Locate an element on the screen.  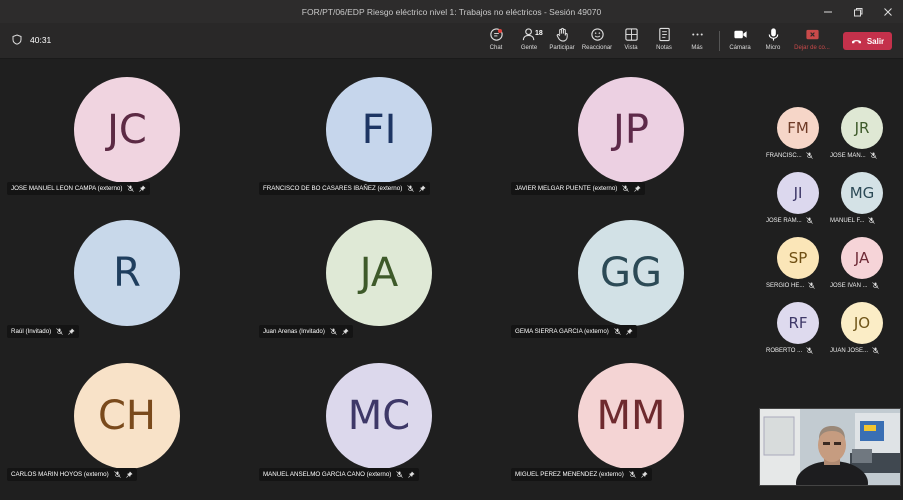
raise-hand-label: Participar is located at coordinates (562, 48).